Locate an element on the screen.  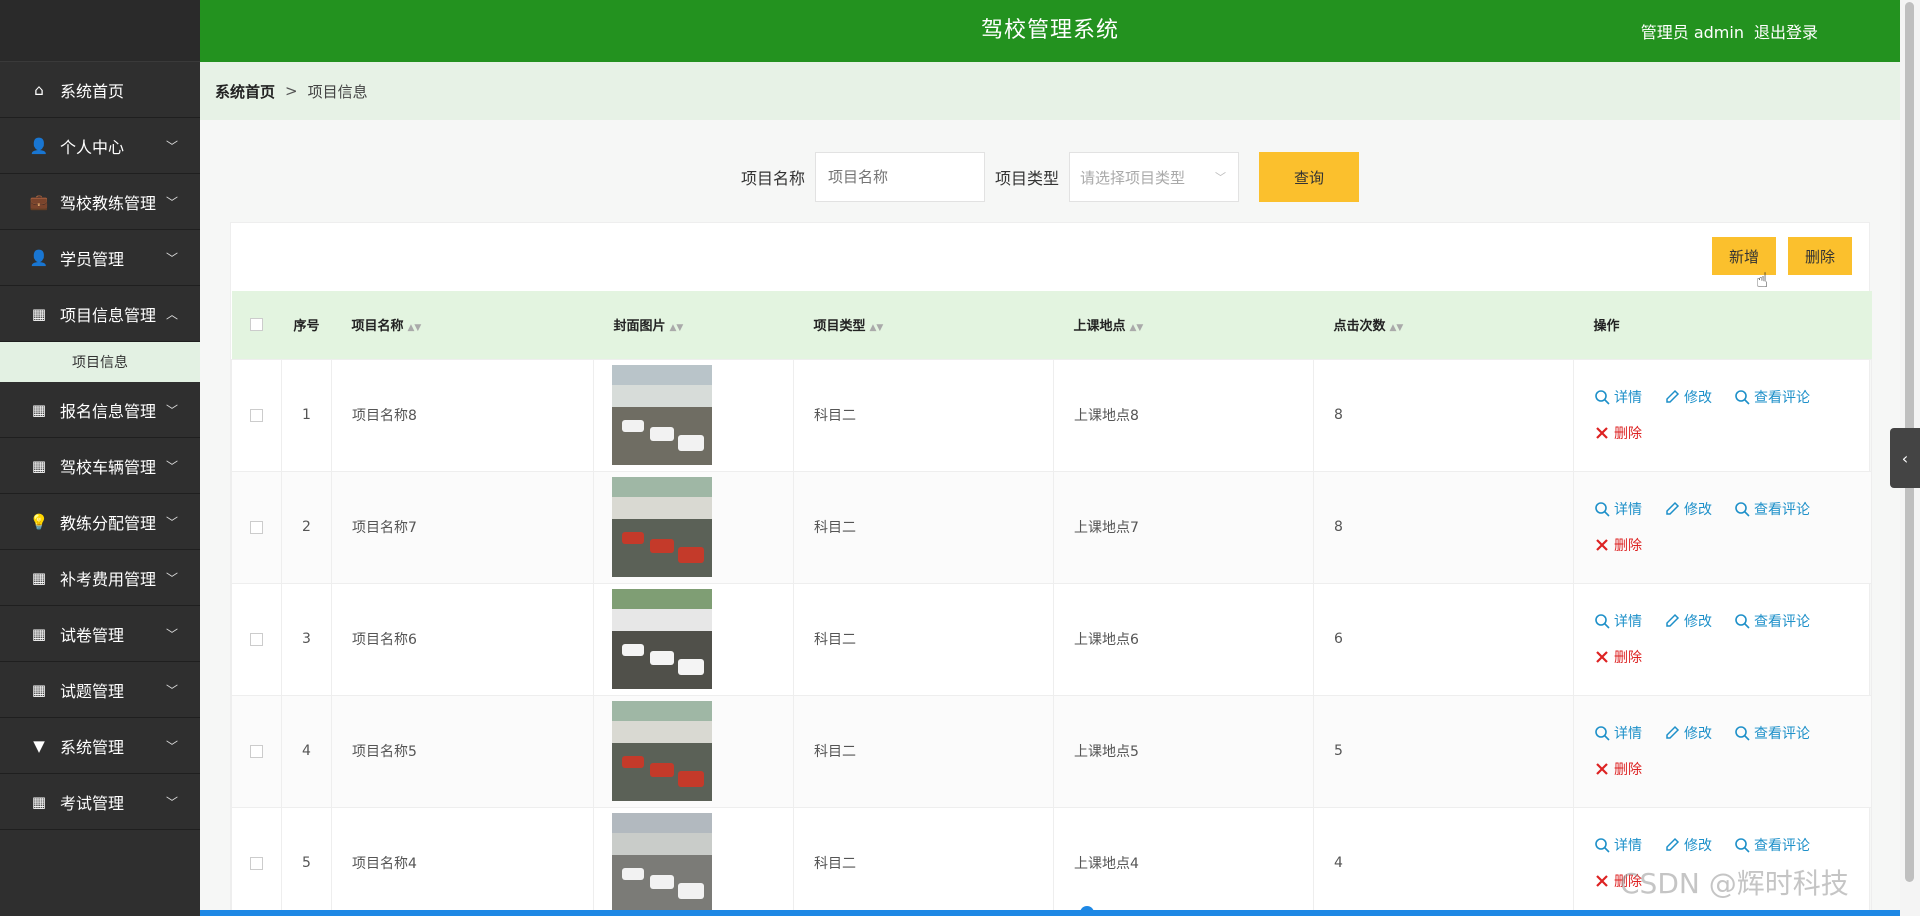
query-button: 查询 is located at coordinates (1309, 177).